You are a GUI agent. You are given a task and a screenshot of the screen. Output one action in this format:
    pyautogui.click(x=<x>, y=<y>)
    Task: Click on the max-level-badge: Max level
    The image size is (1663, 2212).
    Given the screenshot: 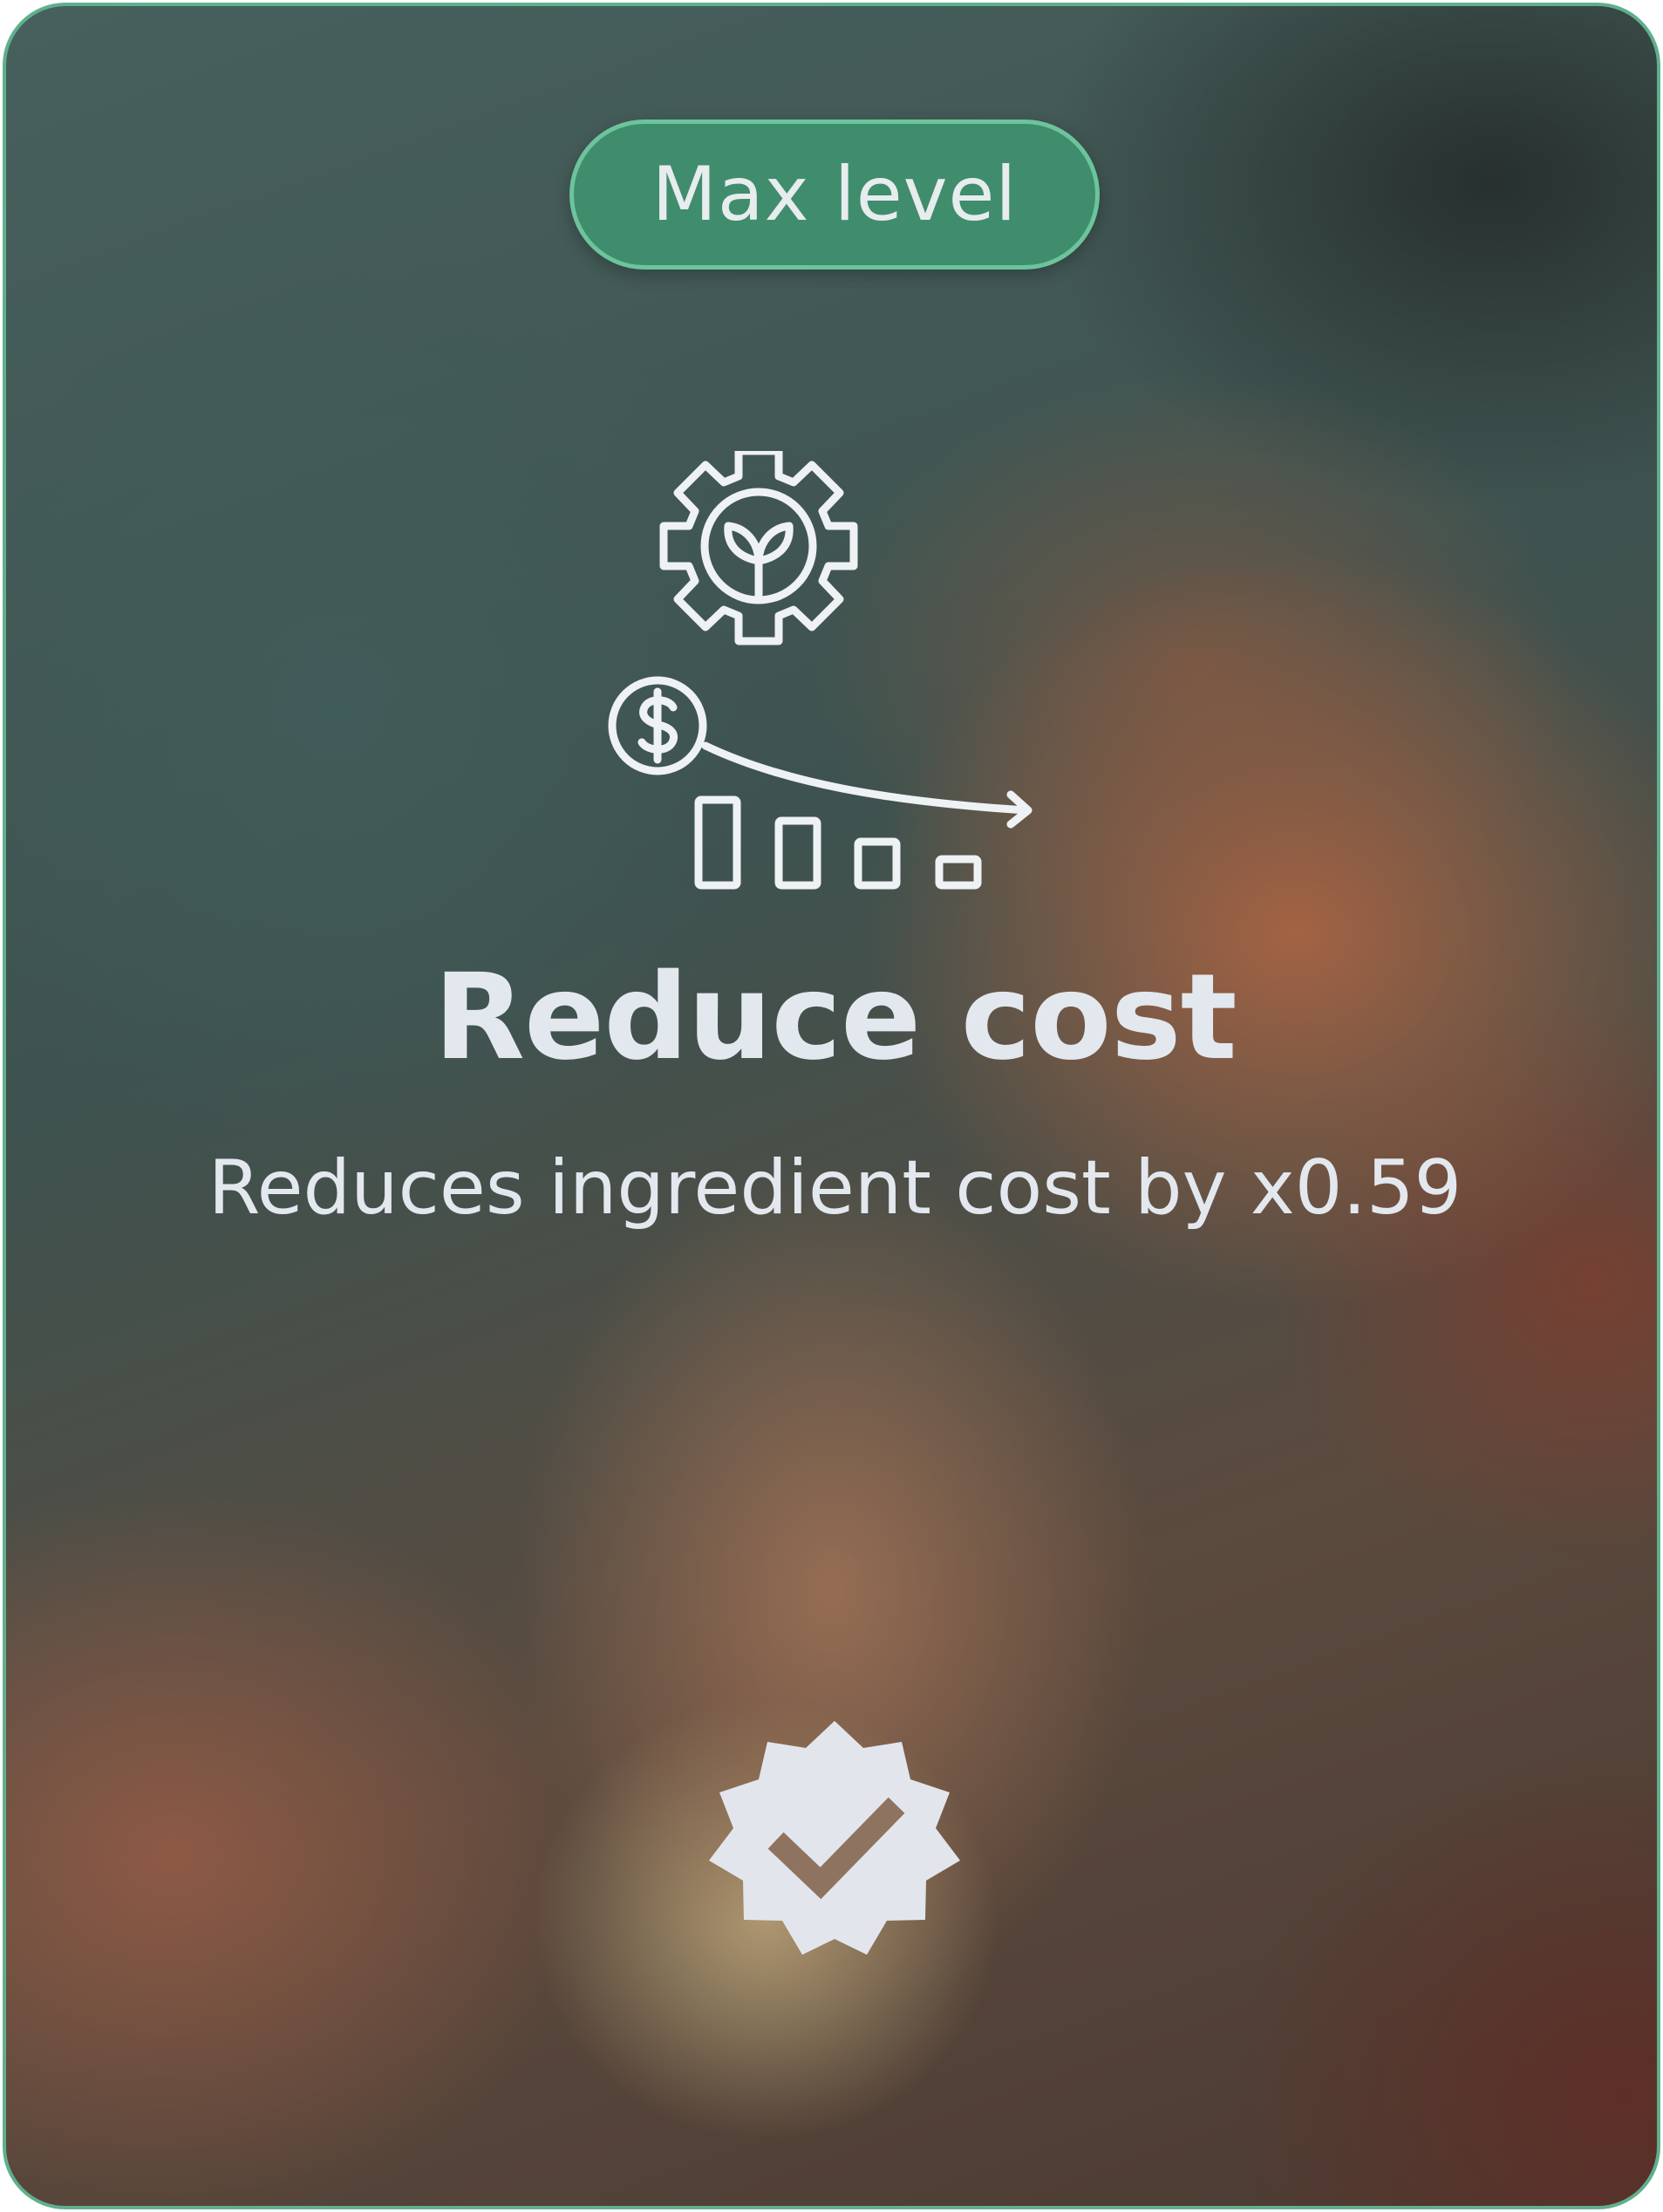 What is the action you would take?
    pyautogui.click(x=835, y=194)
    